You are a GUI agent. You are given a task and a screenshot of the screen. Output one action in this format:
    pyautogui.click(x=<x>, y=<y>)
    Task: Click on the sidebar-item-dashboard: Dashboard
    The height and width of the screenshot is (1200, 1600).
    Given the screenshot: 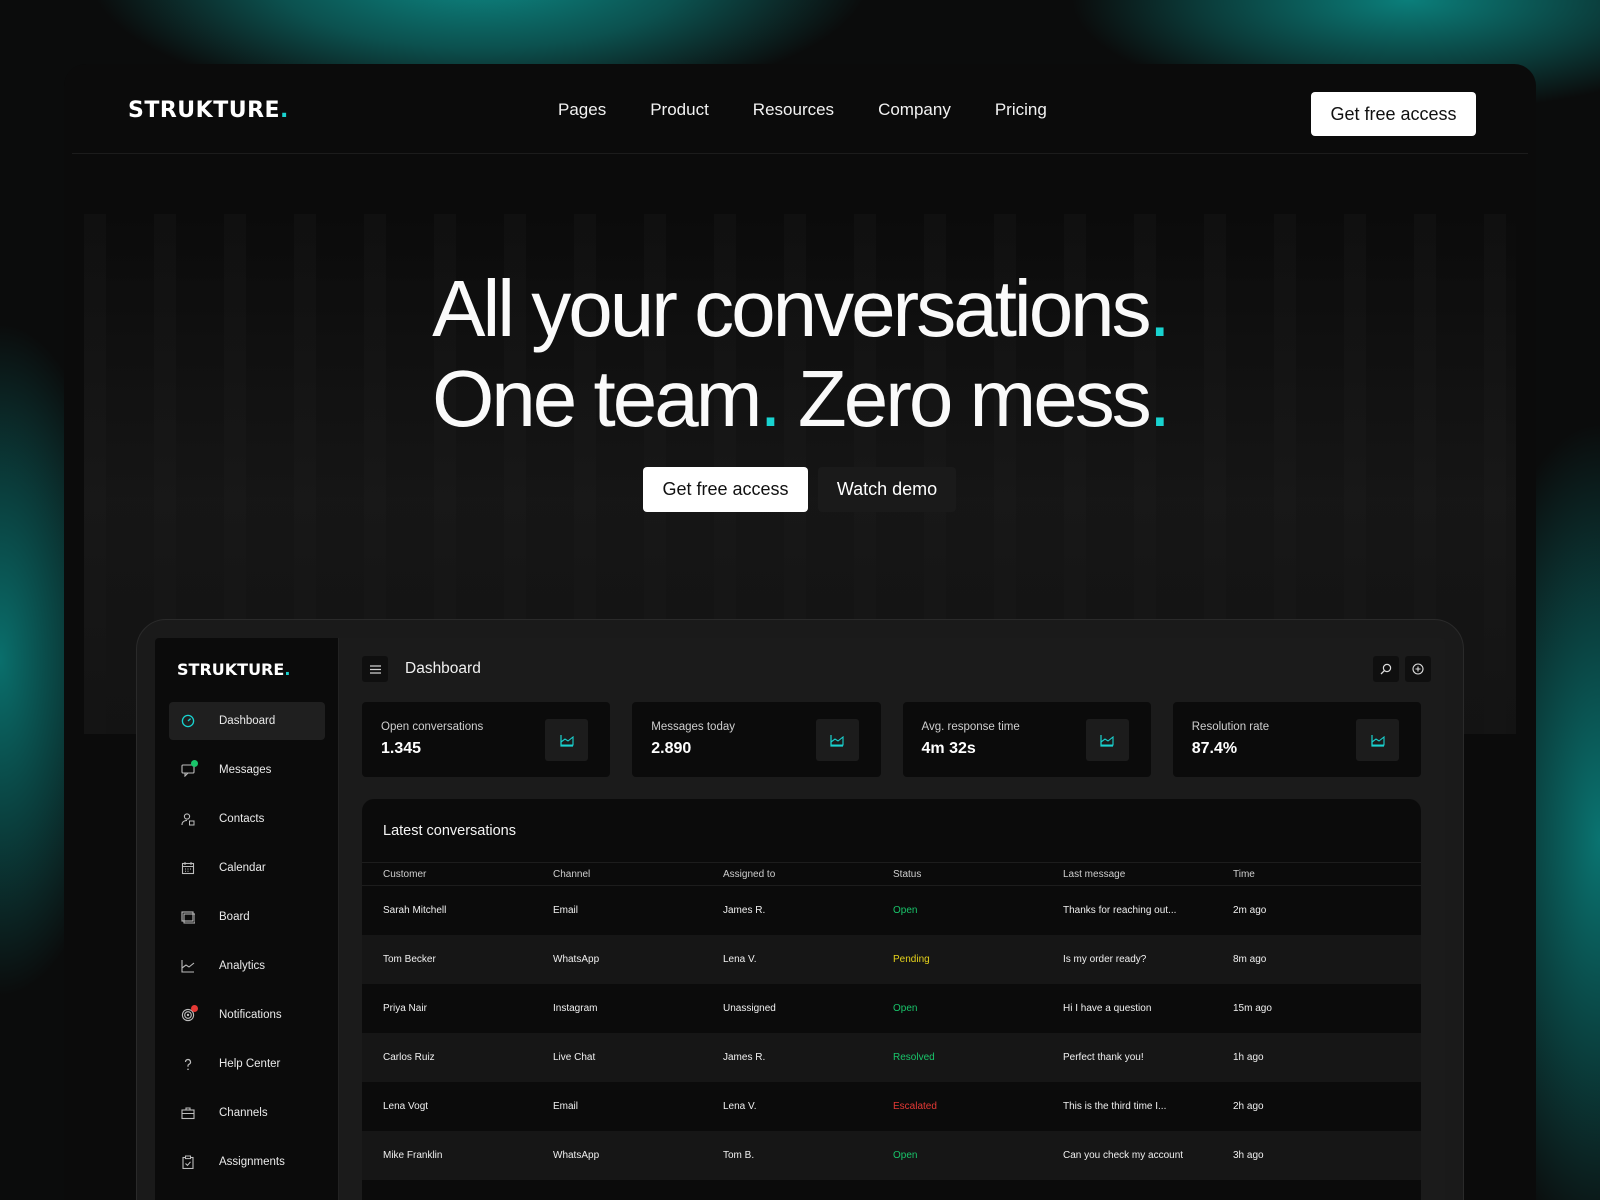 What is the action you would take?
    pyautogui.click(x=247, y=721)
    